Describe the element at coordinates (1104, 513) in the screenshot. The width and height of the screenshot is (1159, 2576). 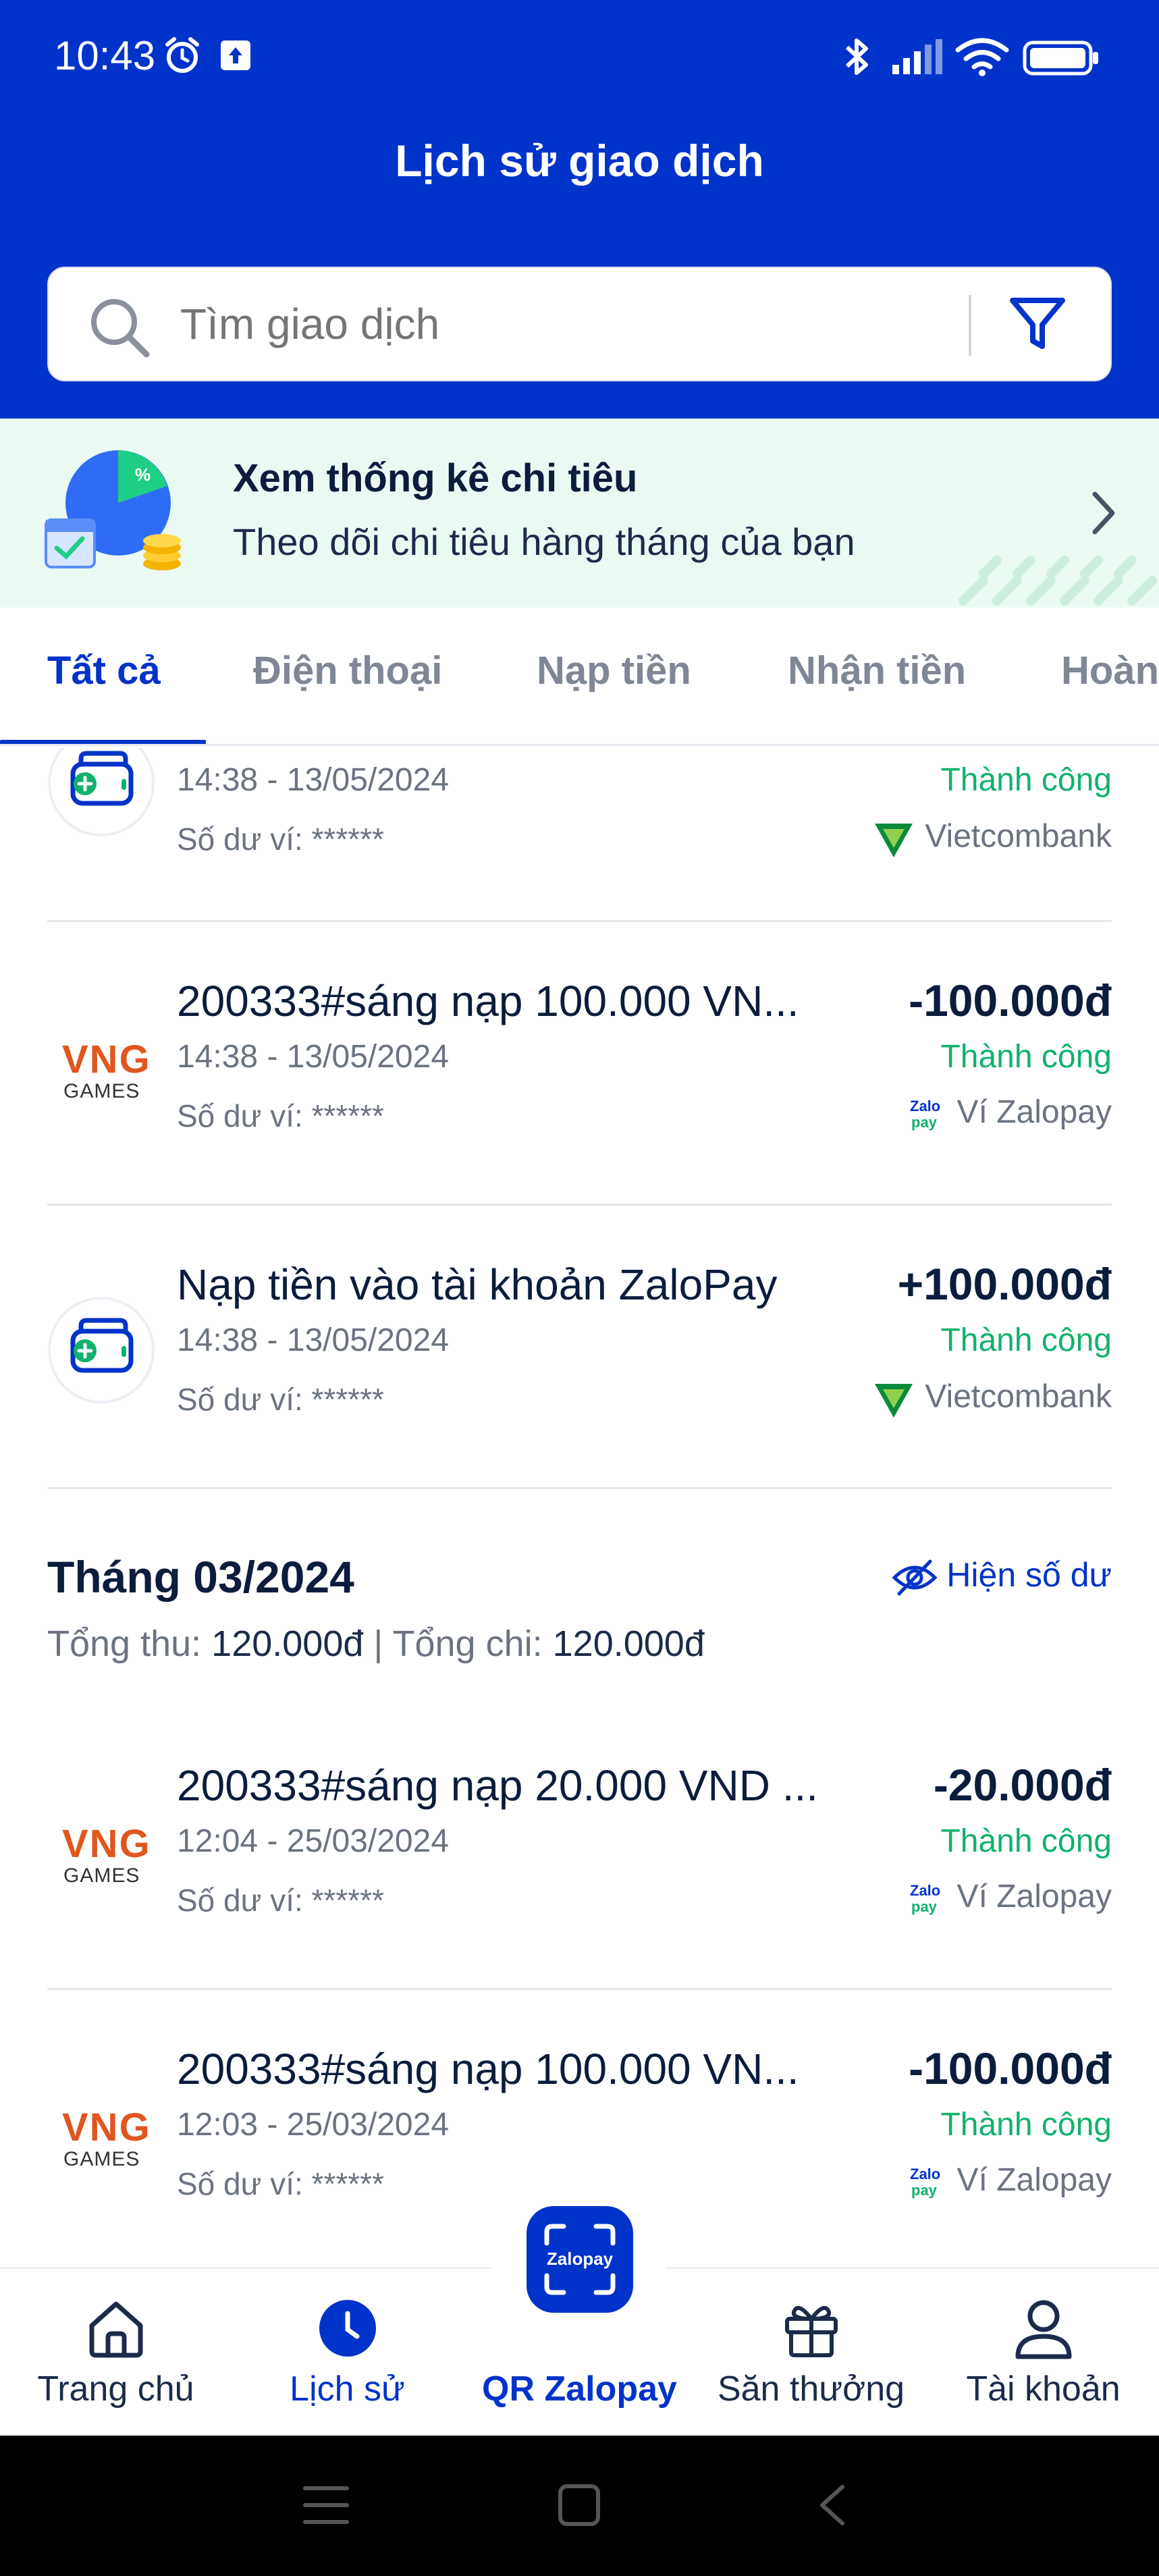
I see `chevron-right-icon` at that location.